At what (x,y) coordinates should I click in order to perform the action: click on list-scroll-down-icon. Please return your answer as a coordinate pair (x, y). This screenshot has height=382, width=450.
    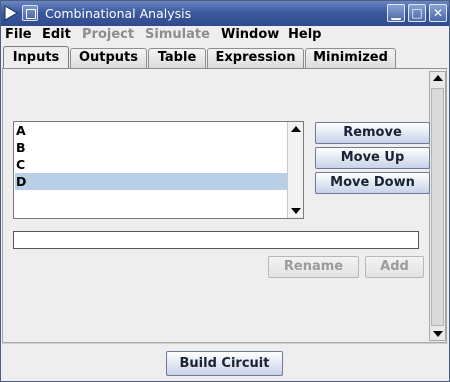
    Looking at the image, I should click on (296, 211).